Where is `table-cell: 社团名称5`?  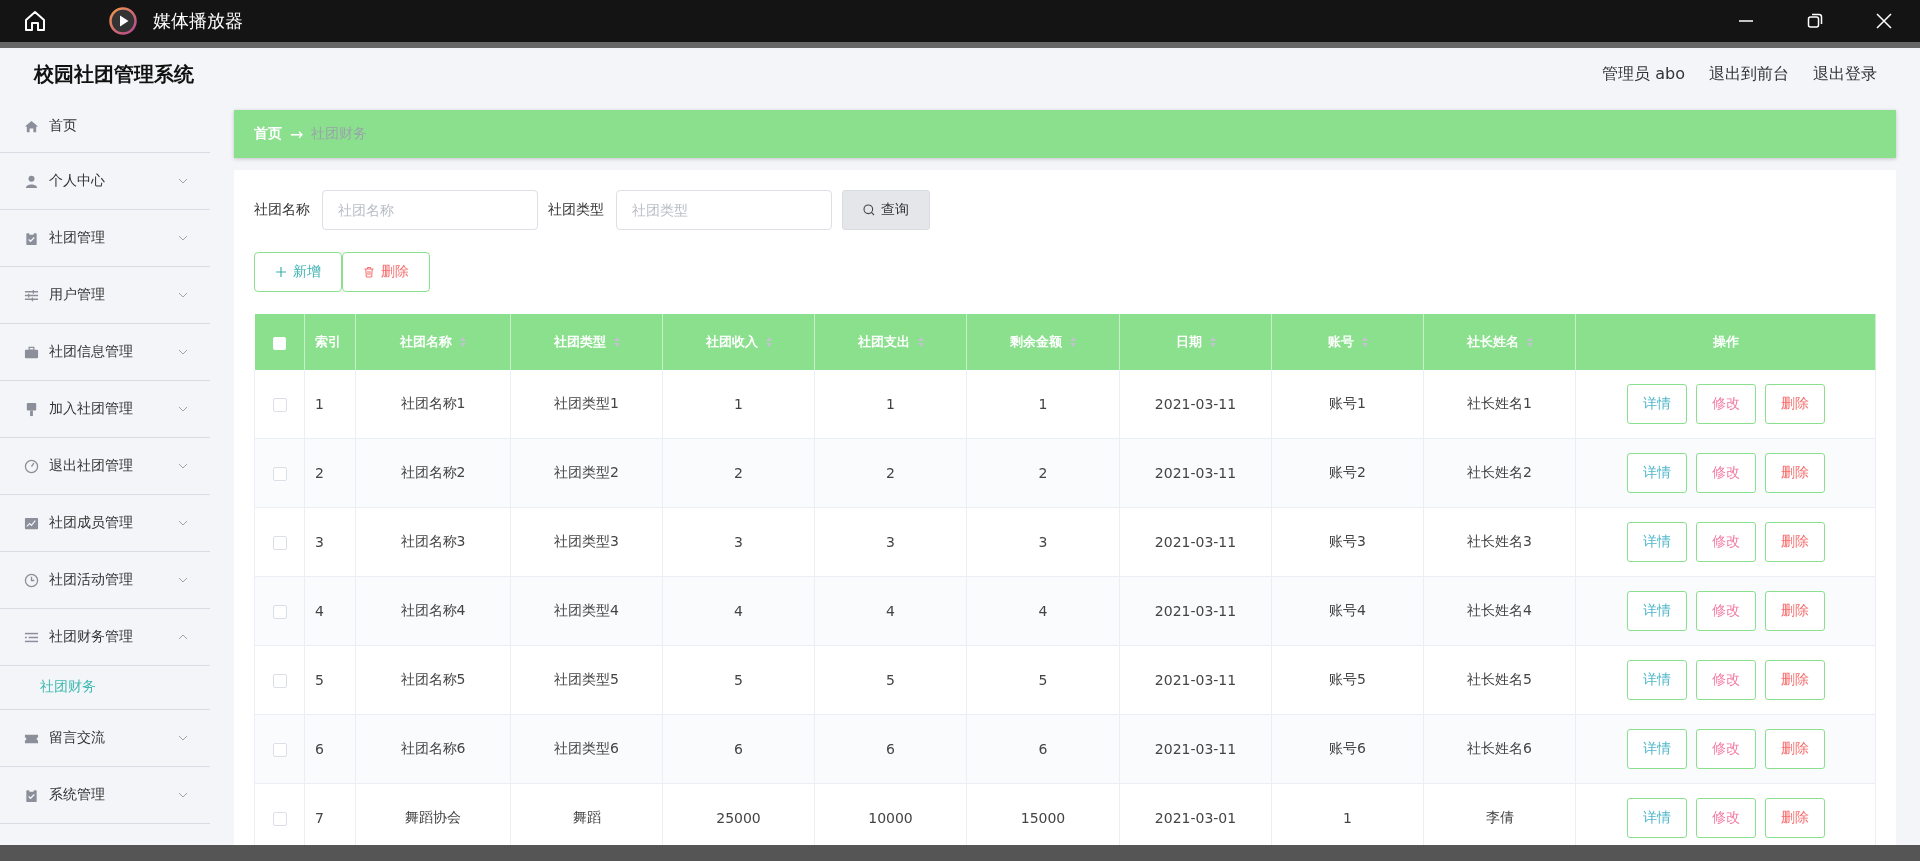
table-cell: 社团名称5 is located at coordinates (433, 679).